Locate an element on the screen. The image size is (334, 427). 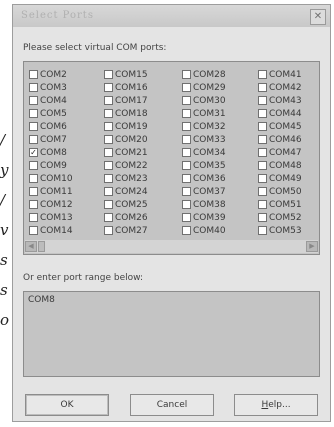
port-option: COM20 is located at coordinates (126, 139).